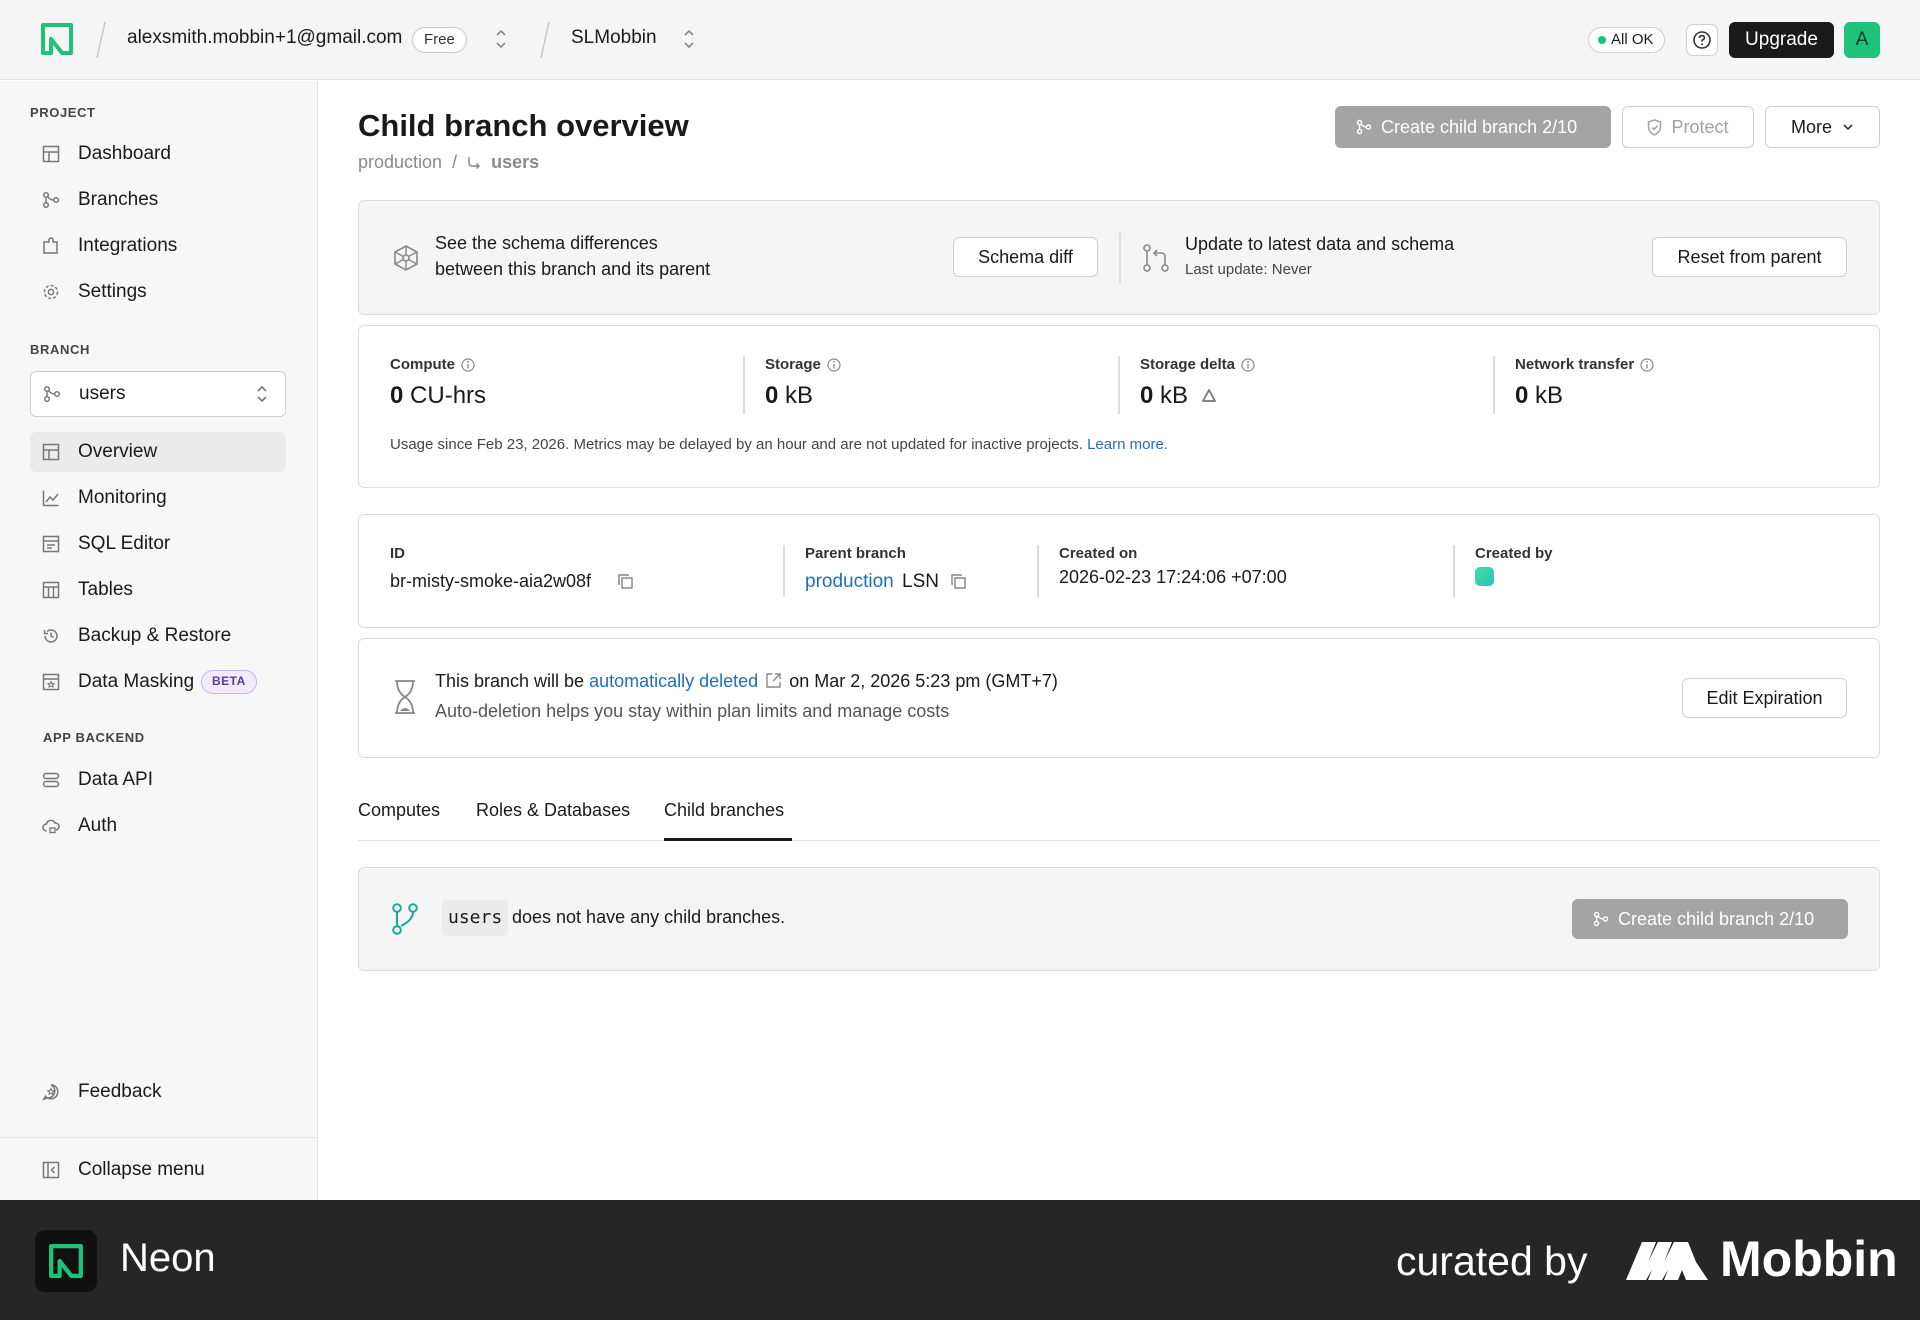 Image resolution: width=1920 pixels, height=1320 pixels. I want to click on branch-selector: users, so click(158, 394).